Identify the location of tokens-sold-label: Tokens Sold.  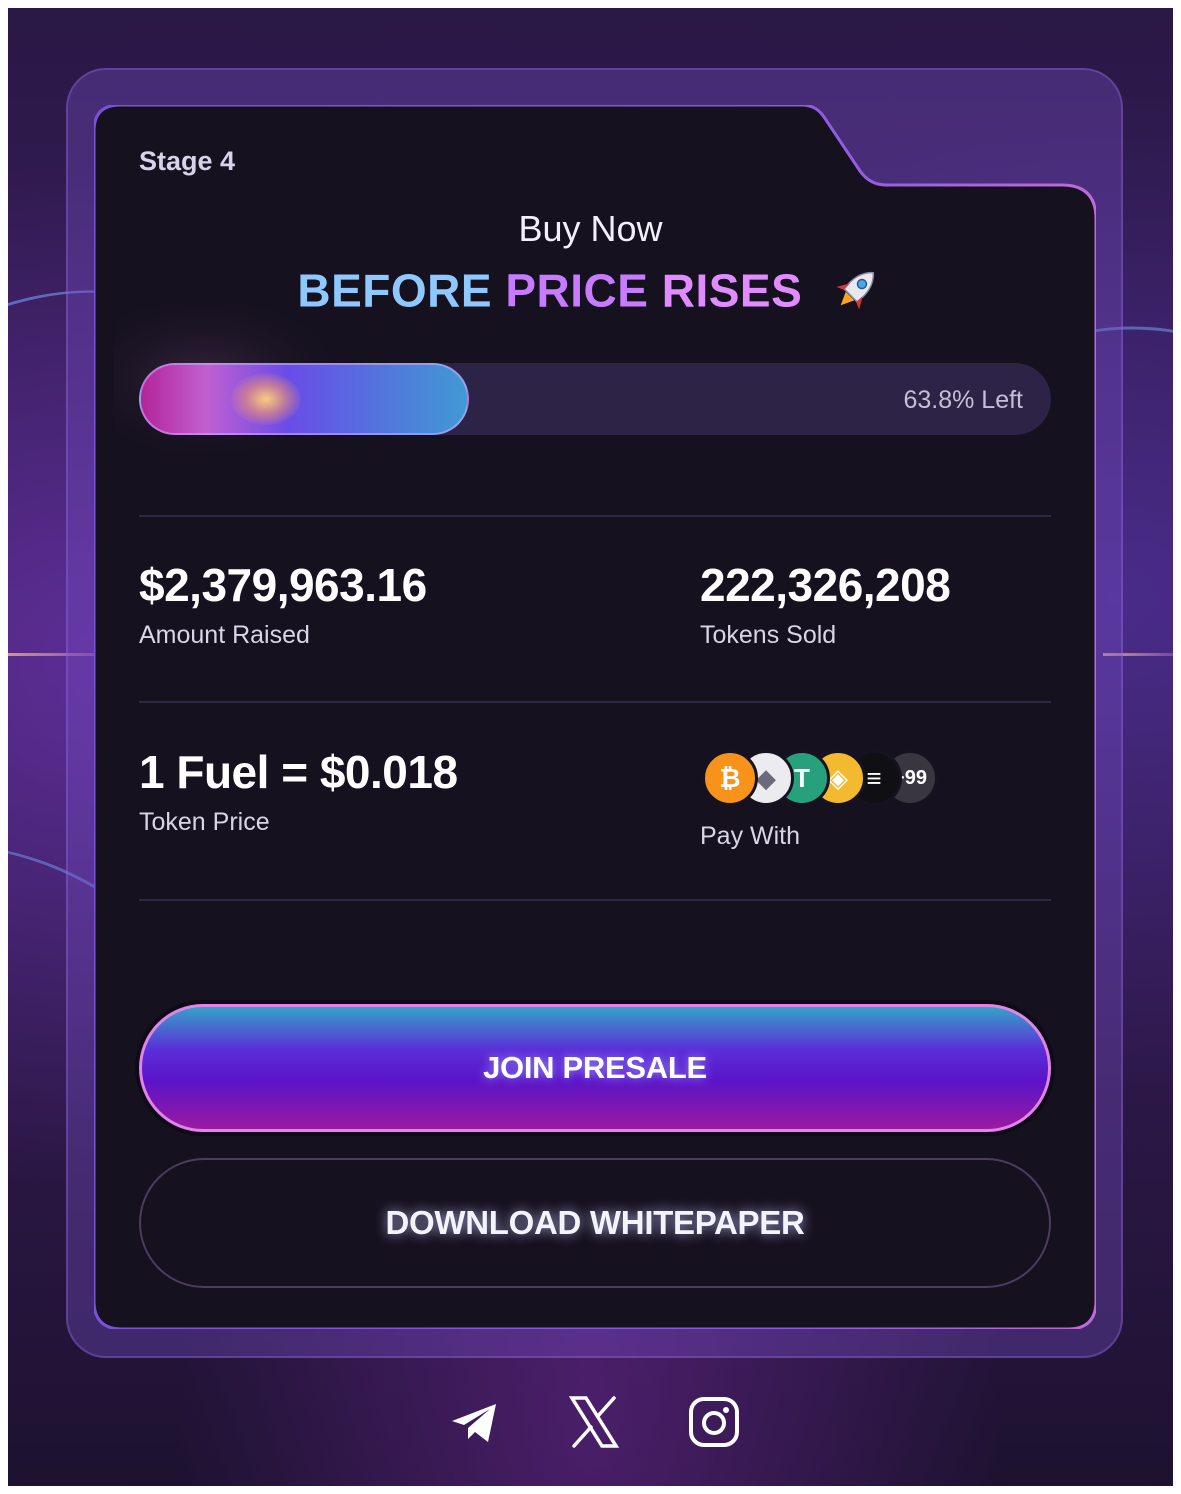
(768, 635).